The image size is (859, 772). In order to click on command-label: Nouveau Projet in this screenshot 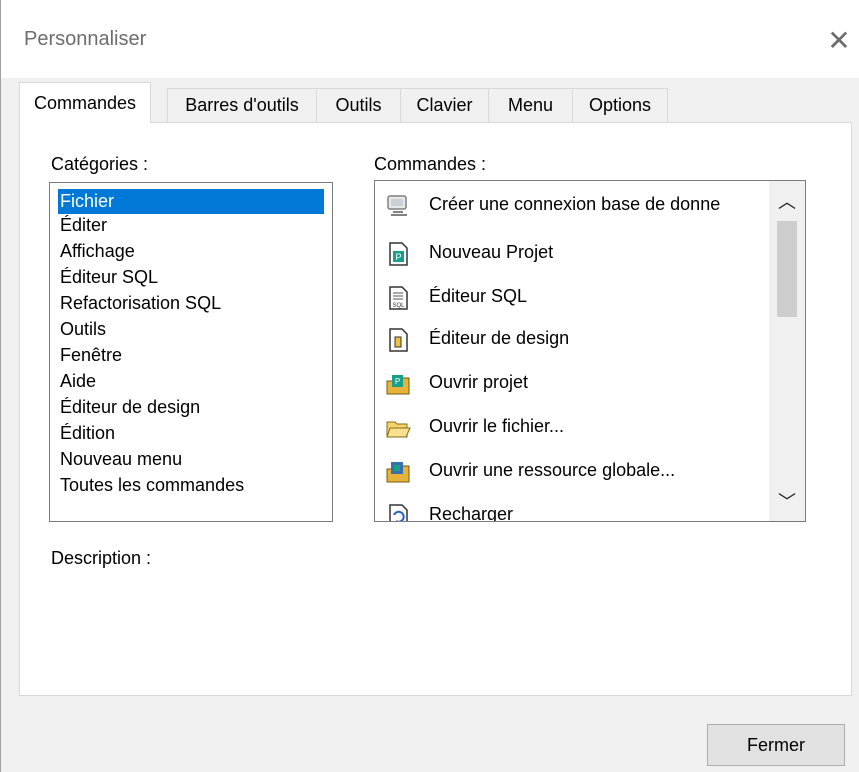, I will do `click(491, 252)`.